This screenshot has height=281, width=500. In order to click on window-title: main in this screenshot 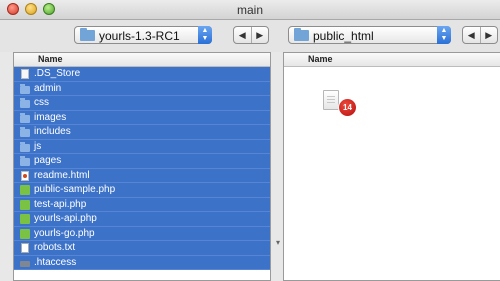, I will do `click(249, 10)`.